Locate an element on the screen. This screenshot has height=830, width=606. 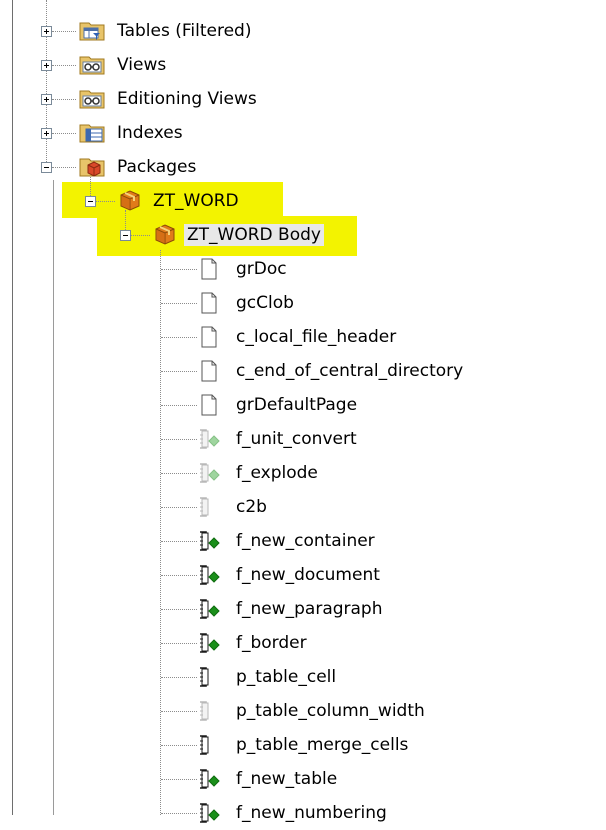
package-body-icon is located at coordinates (165, 234).